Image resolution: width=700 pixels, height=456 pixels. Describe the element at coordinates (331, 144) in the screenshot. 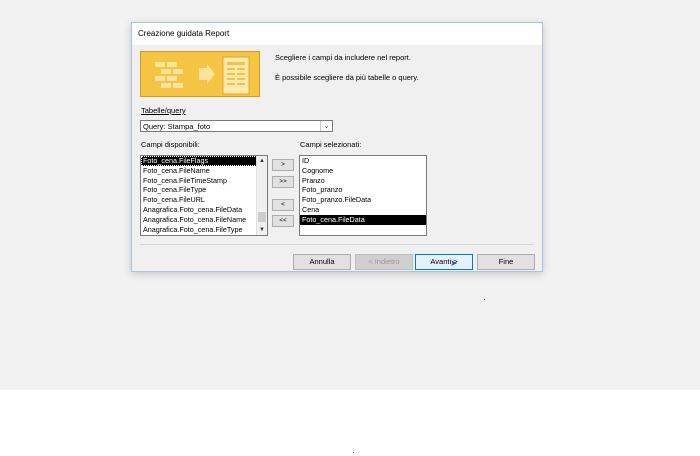

I see `selected-fields-label: Campi selezionati:` at that location.